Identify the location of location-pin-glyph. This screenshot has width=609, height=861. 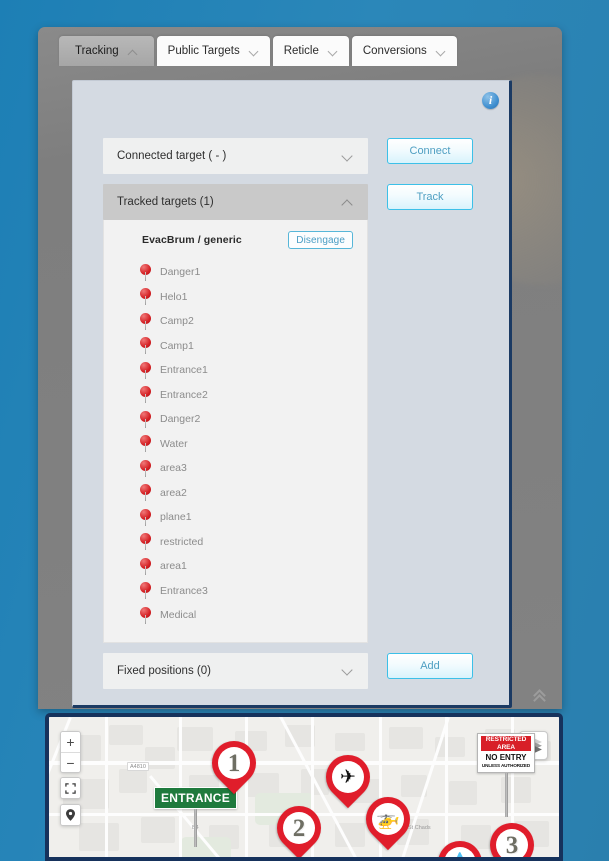
(70, 815).